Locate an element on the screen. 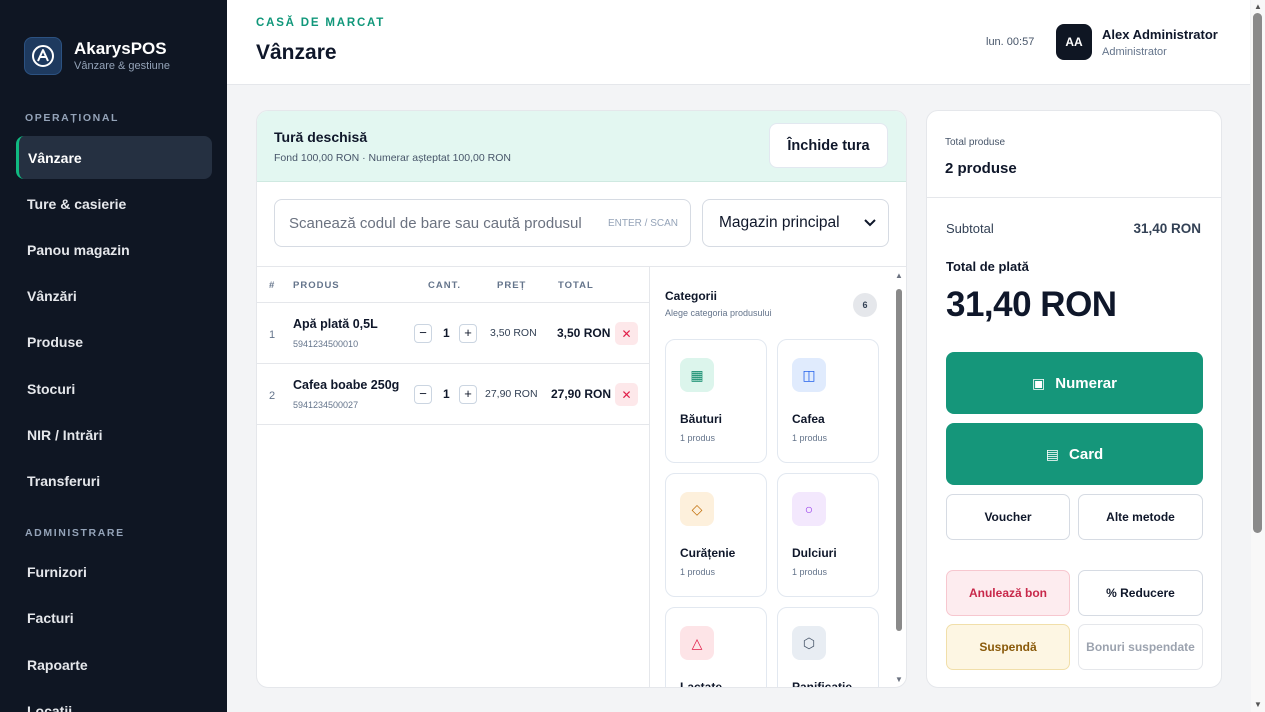 The height and width of the screenshot is (712, 1265). row-total: 27,90 RON is located at coordinates (581, 394).